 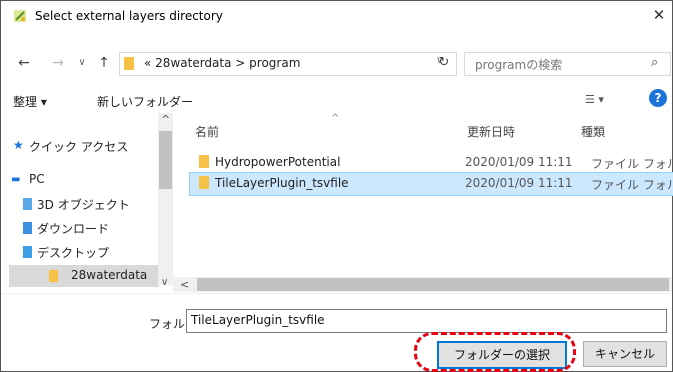 What do you see at coordinates (184, 284) in the screenshot?
I see `scroll-left-icon: <` at bounding box center [184, 284].